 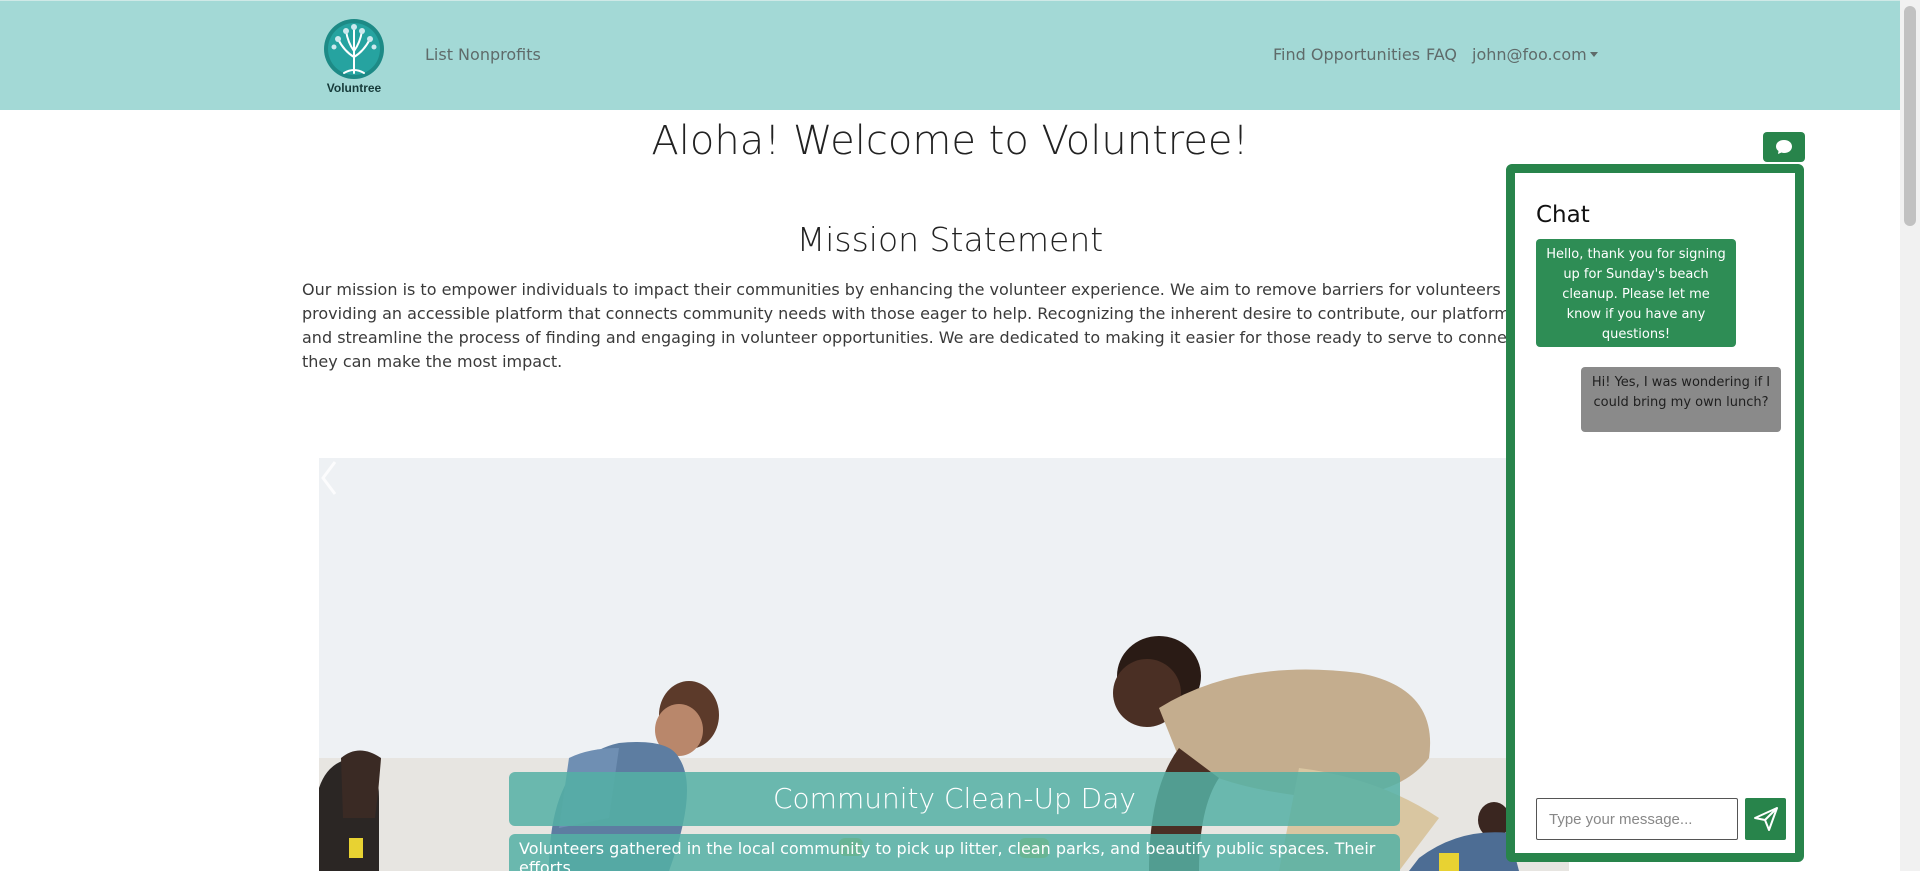 What do you see at coordinates (950, 141) in the screenshot?
I see `page-title: Aloha! Welcome to Voluntree!` at bounding box center [950, 141].